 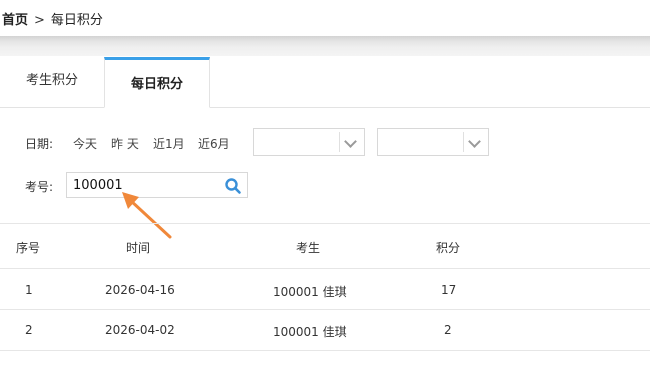 I want to click on quick-range-yesterday: 昨 天, so click(x=125, y=143).